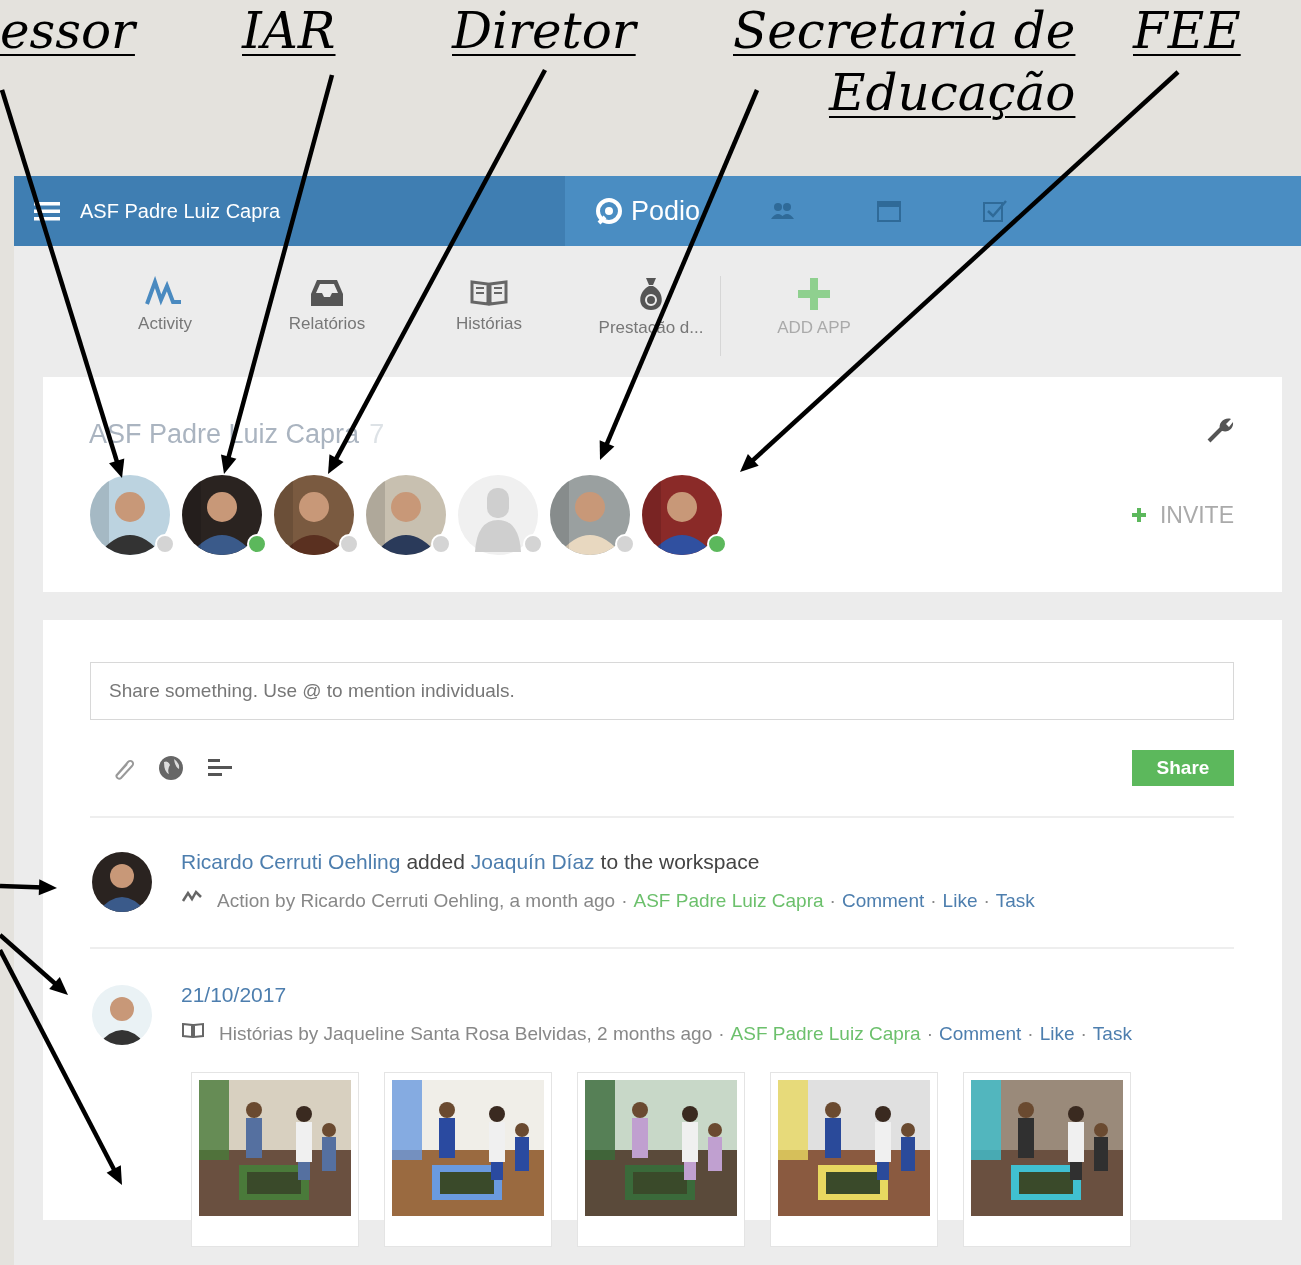 Image resolution: width=1301 pixels, height=1265 pixels. I want to click on menu-icon, so click(47, 211).